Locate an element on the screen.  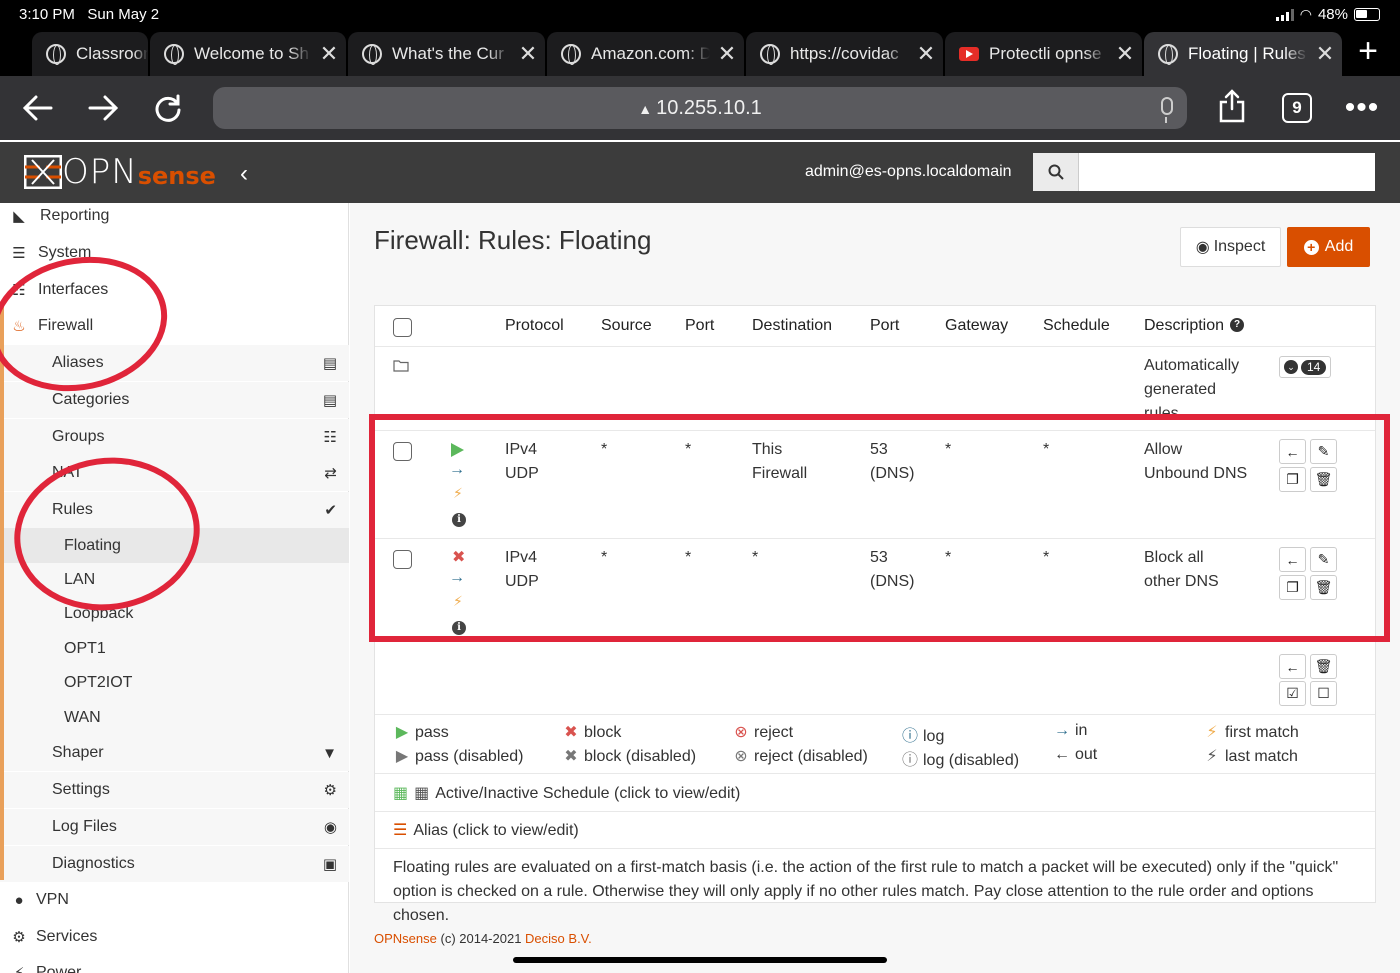
tab-title: Welcome to Sh is located at coordinates (251, 53).